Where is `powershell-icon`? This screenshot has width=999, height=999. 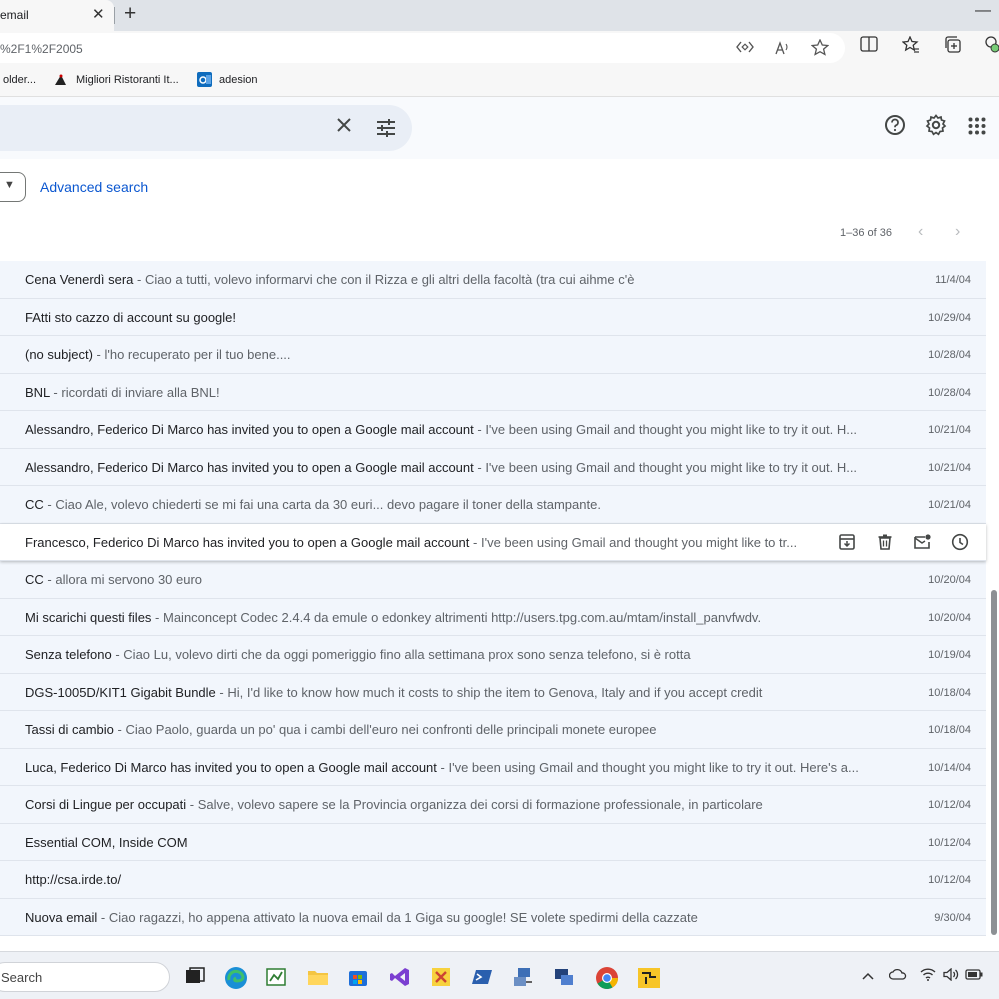 powershell-icon is located at coordinates (482, 977).